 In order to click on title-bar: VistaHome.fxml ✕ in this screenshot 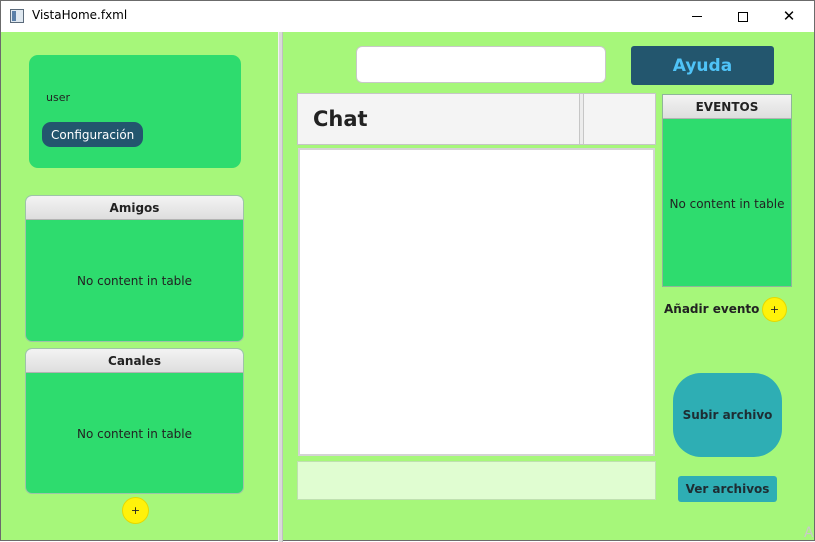, I will do `click(407, 16)`.